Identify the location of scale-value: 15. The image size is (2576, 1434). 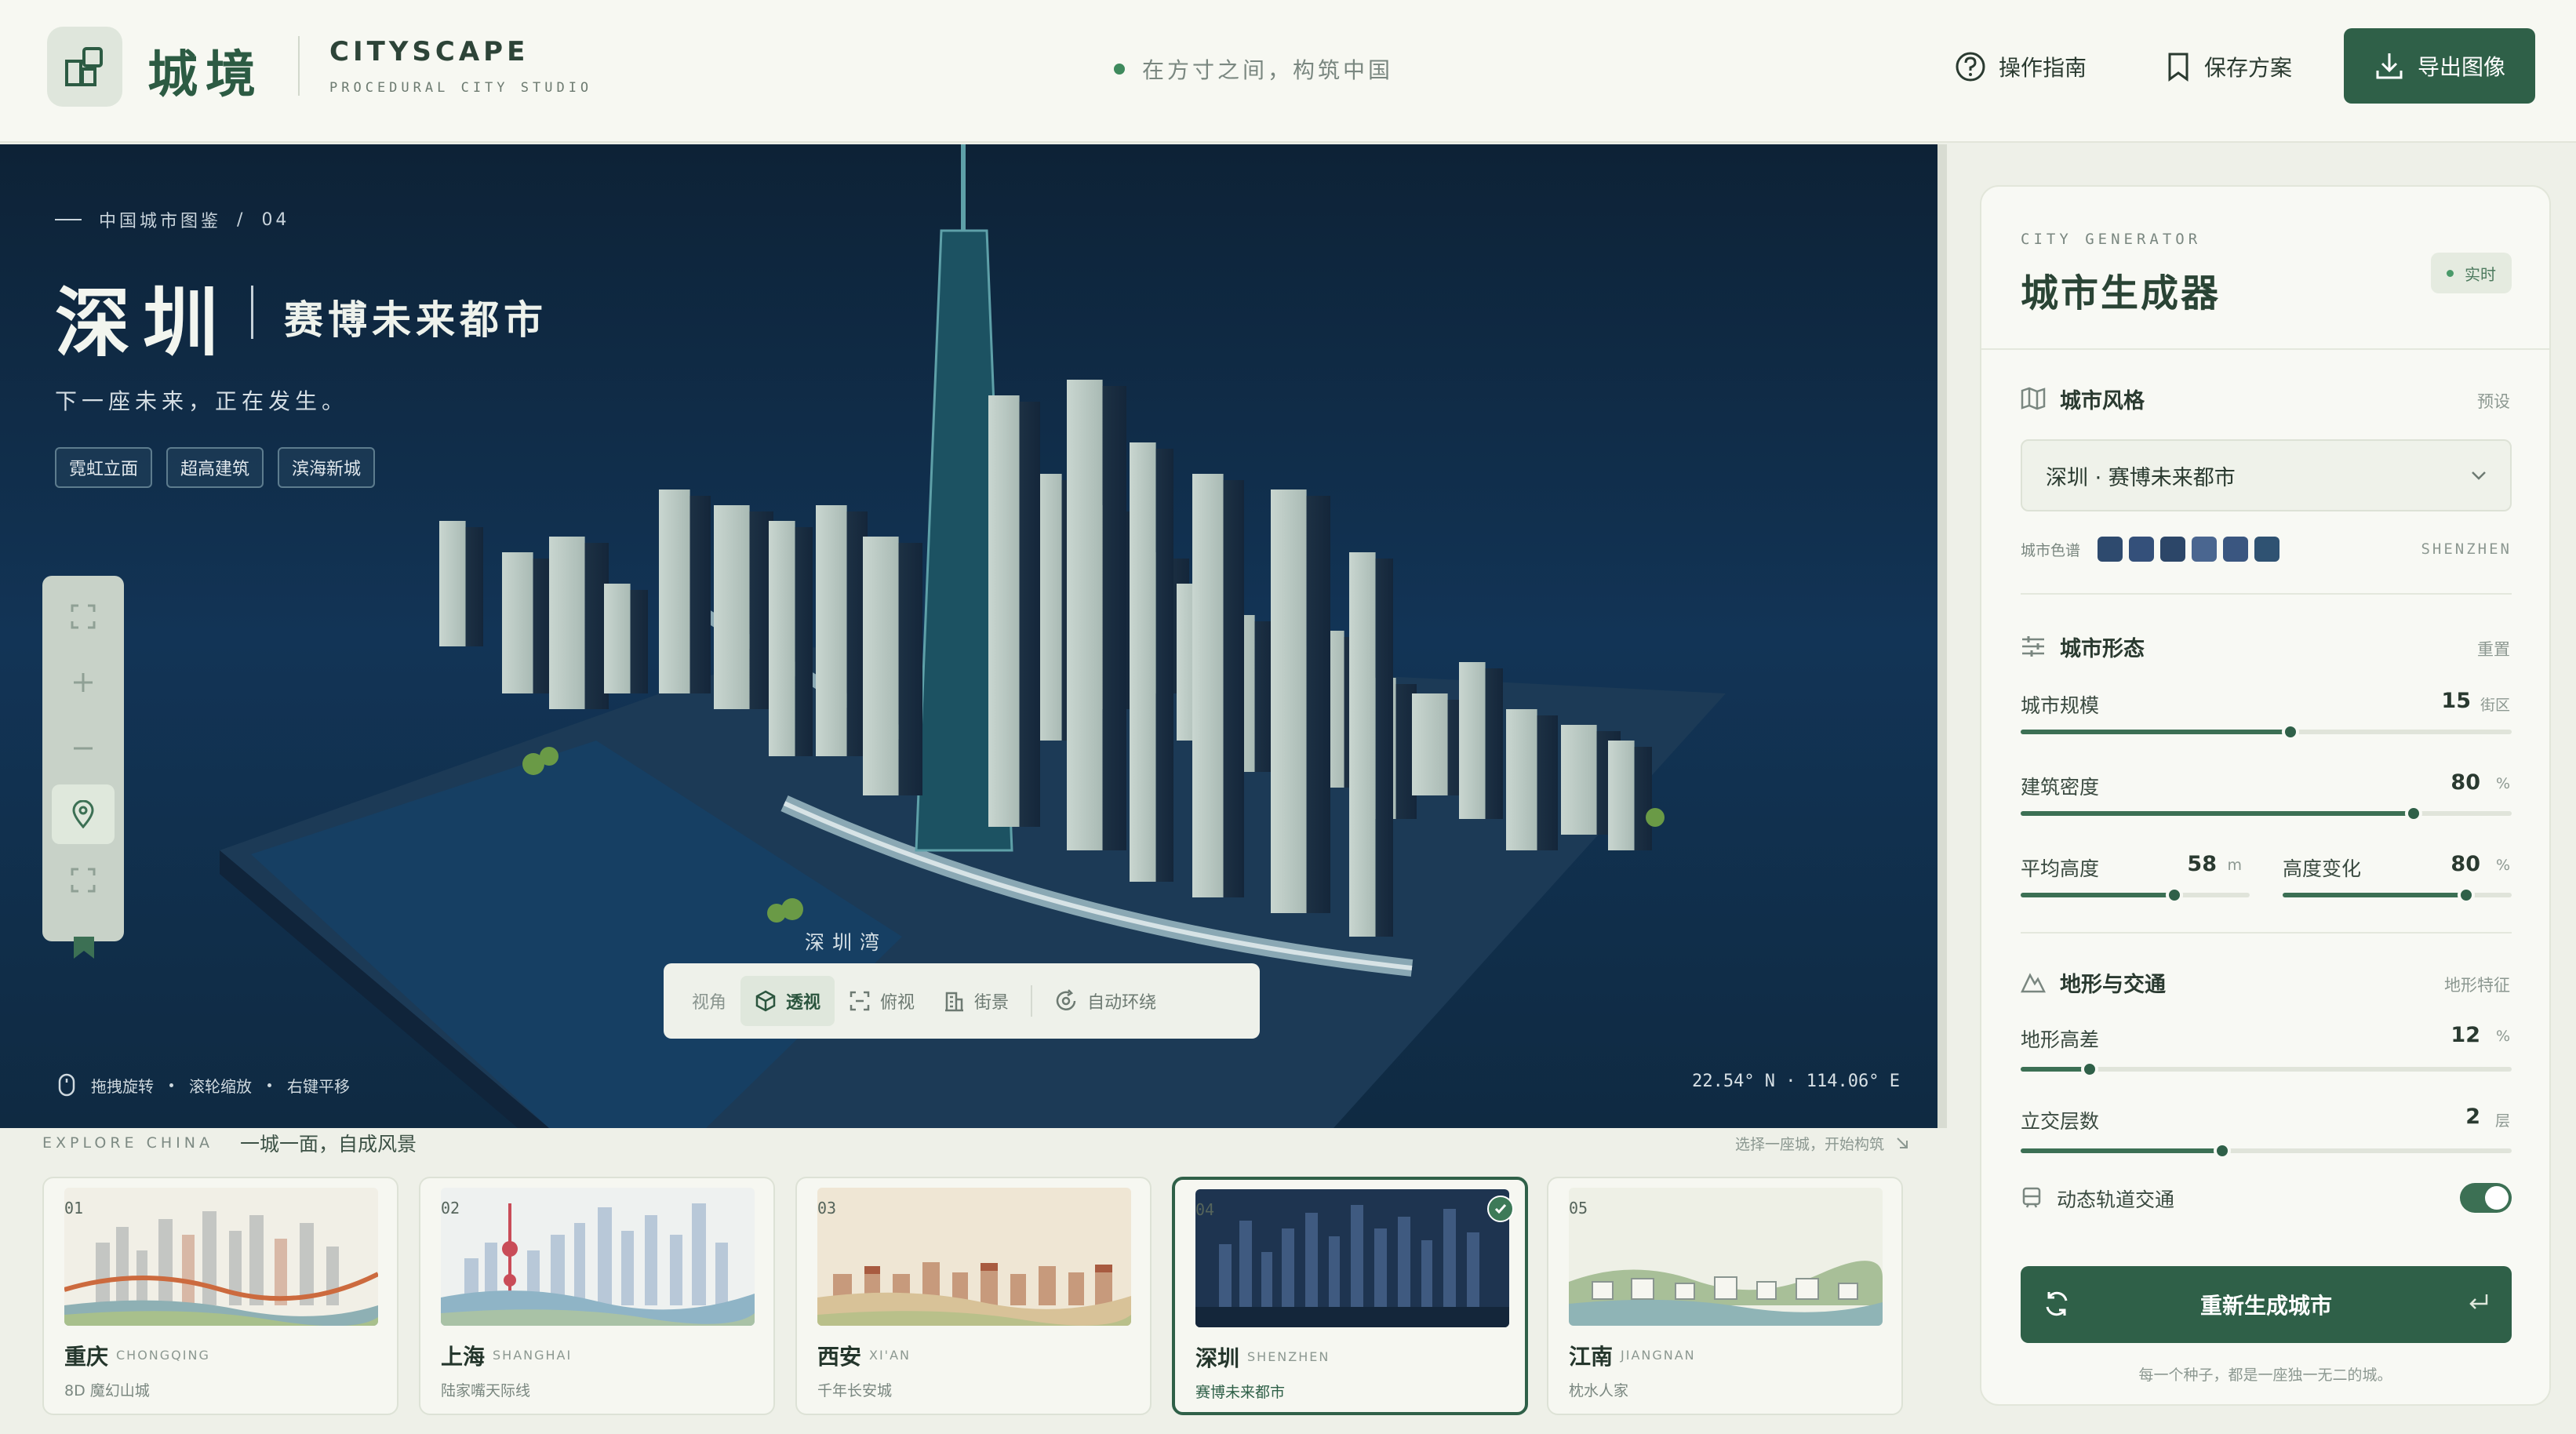
(2456, 701).